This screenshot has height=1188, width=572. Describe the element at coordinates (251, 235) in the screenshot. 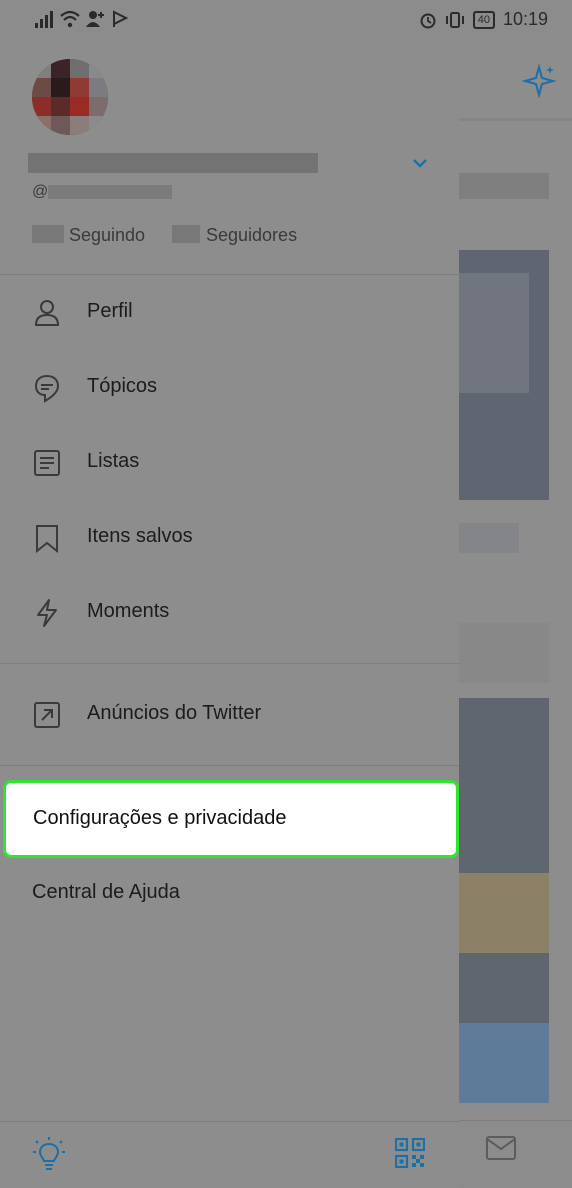

I see `followers-label: Seguidores` at that location.